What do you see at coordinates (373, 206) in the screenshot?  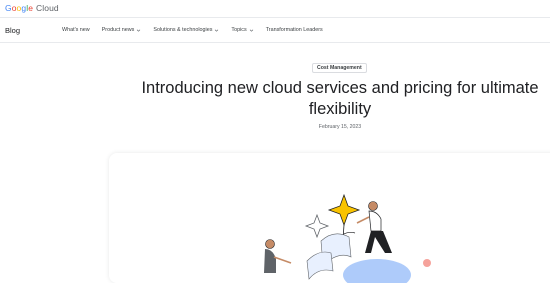 I see `person-head` at bounding box center [373, 206].